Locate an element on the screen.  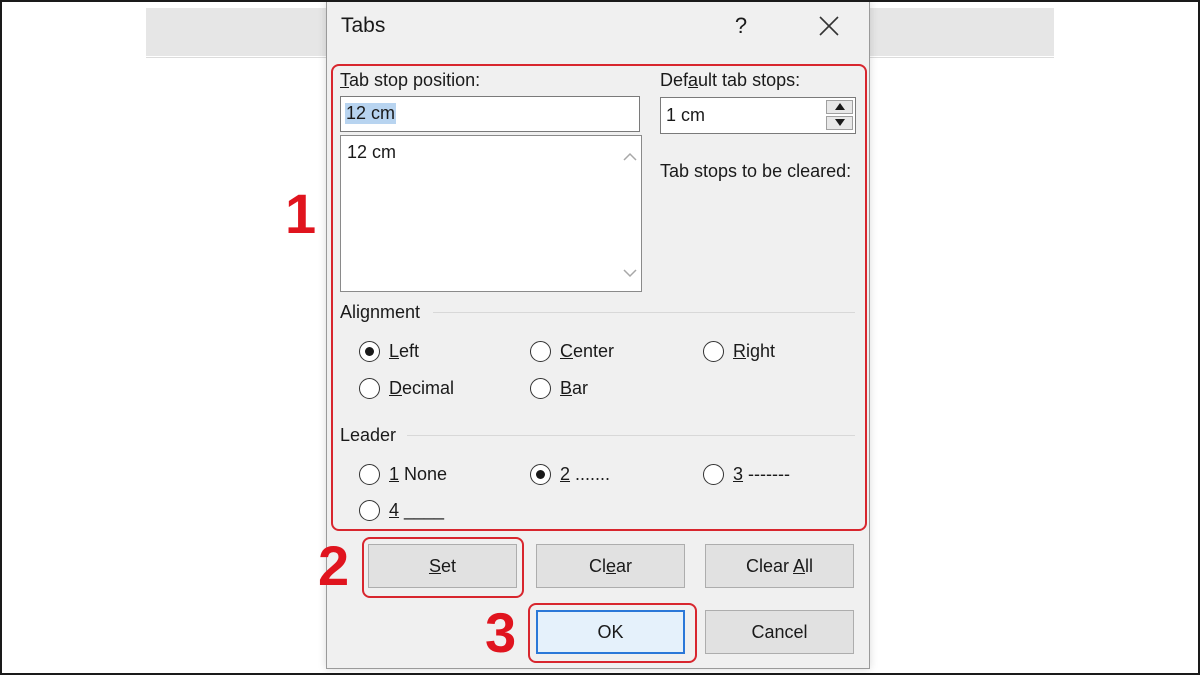
clear-button: Clear is located at coordinates (610, 566).